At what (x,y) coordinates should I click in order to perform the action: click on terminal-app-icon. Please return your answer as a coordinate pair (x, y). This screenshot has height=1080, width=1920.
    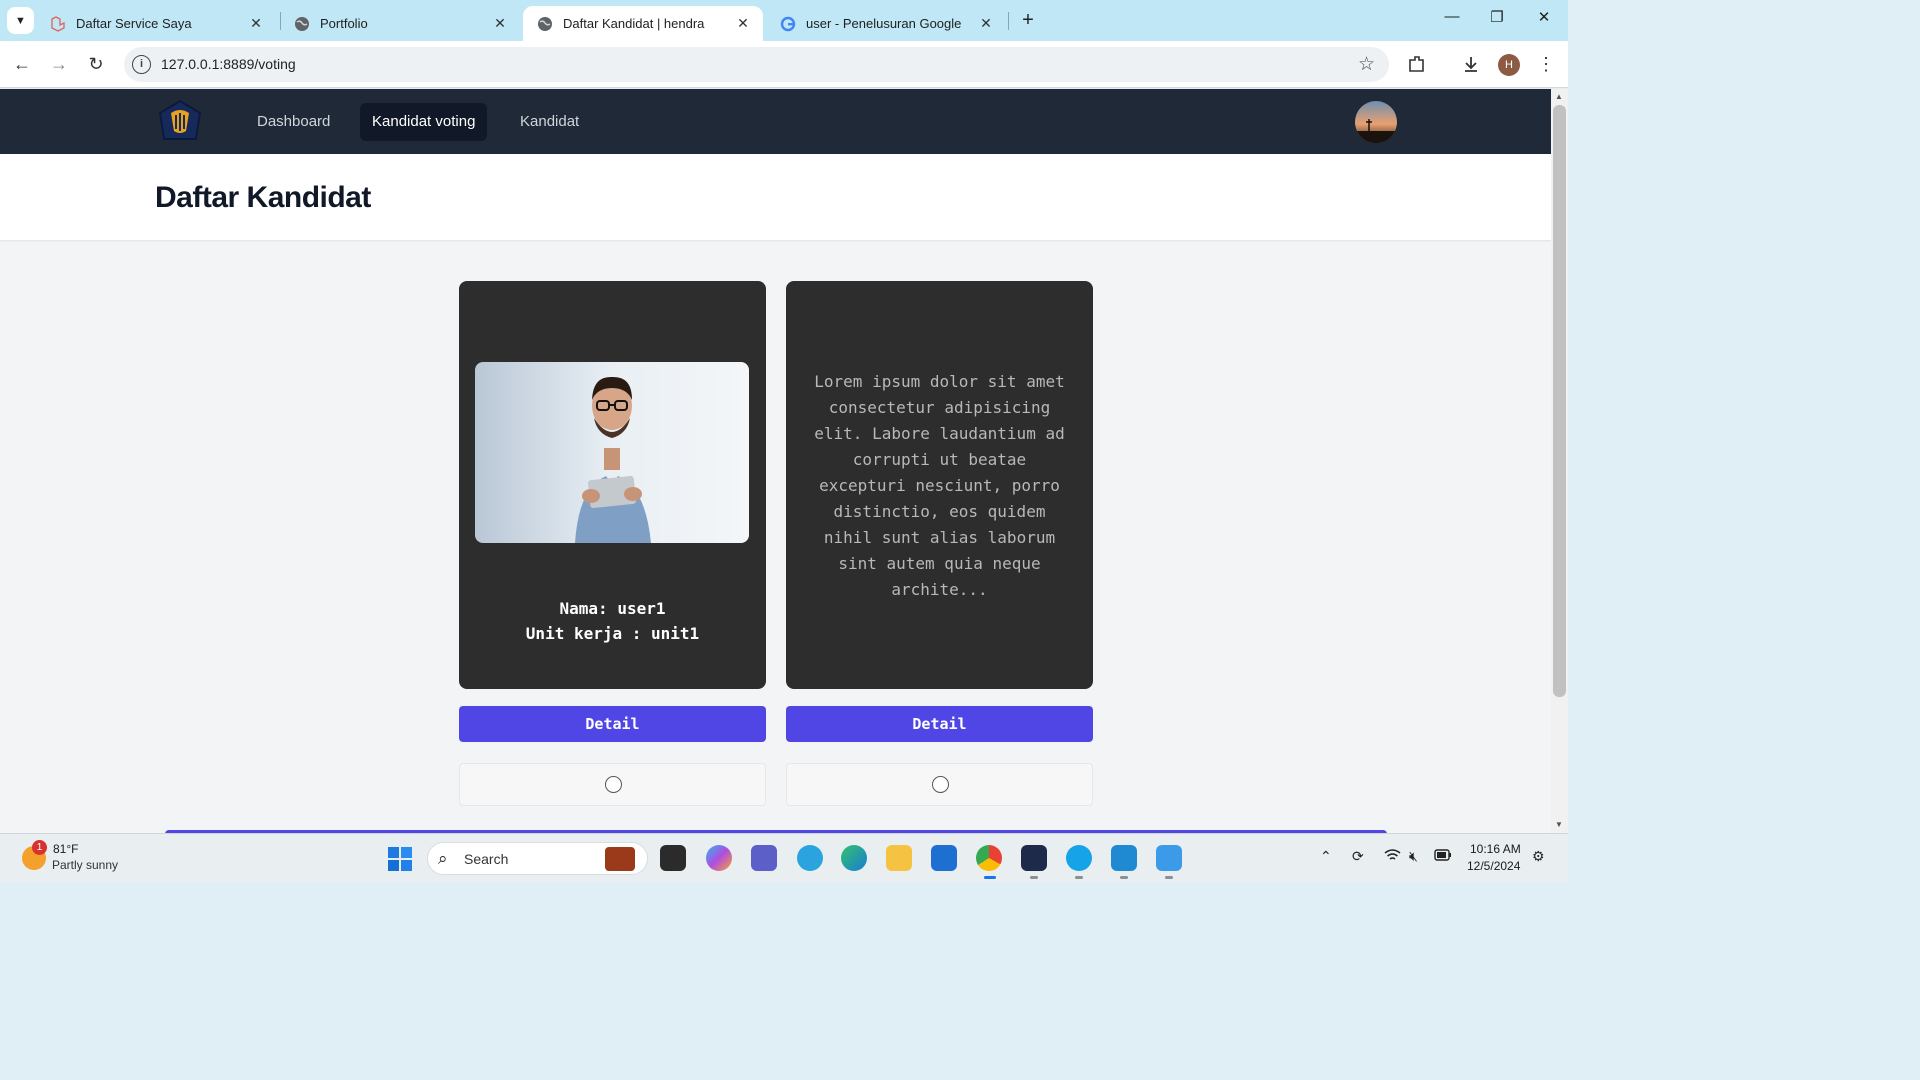
    Looking at the image, I should click on (1034, 858).